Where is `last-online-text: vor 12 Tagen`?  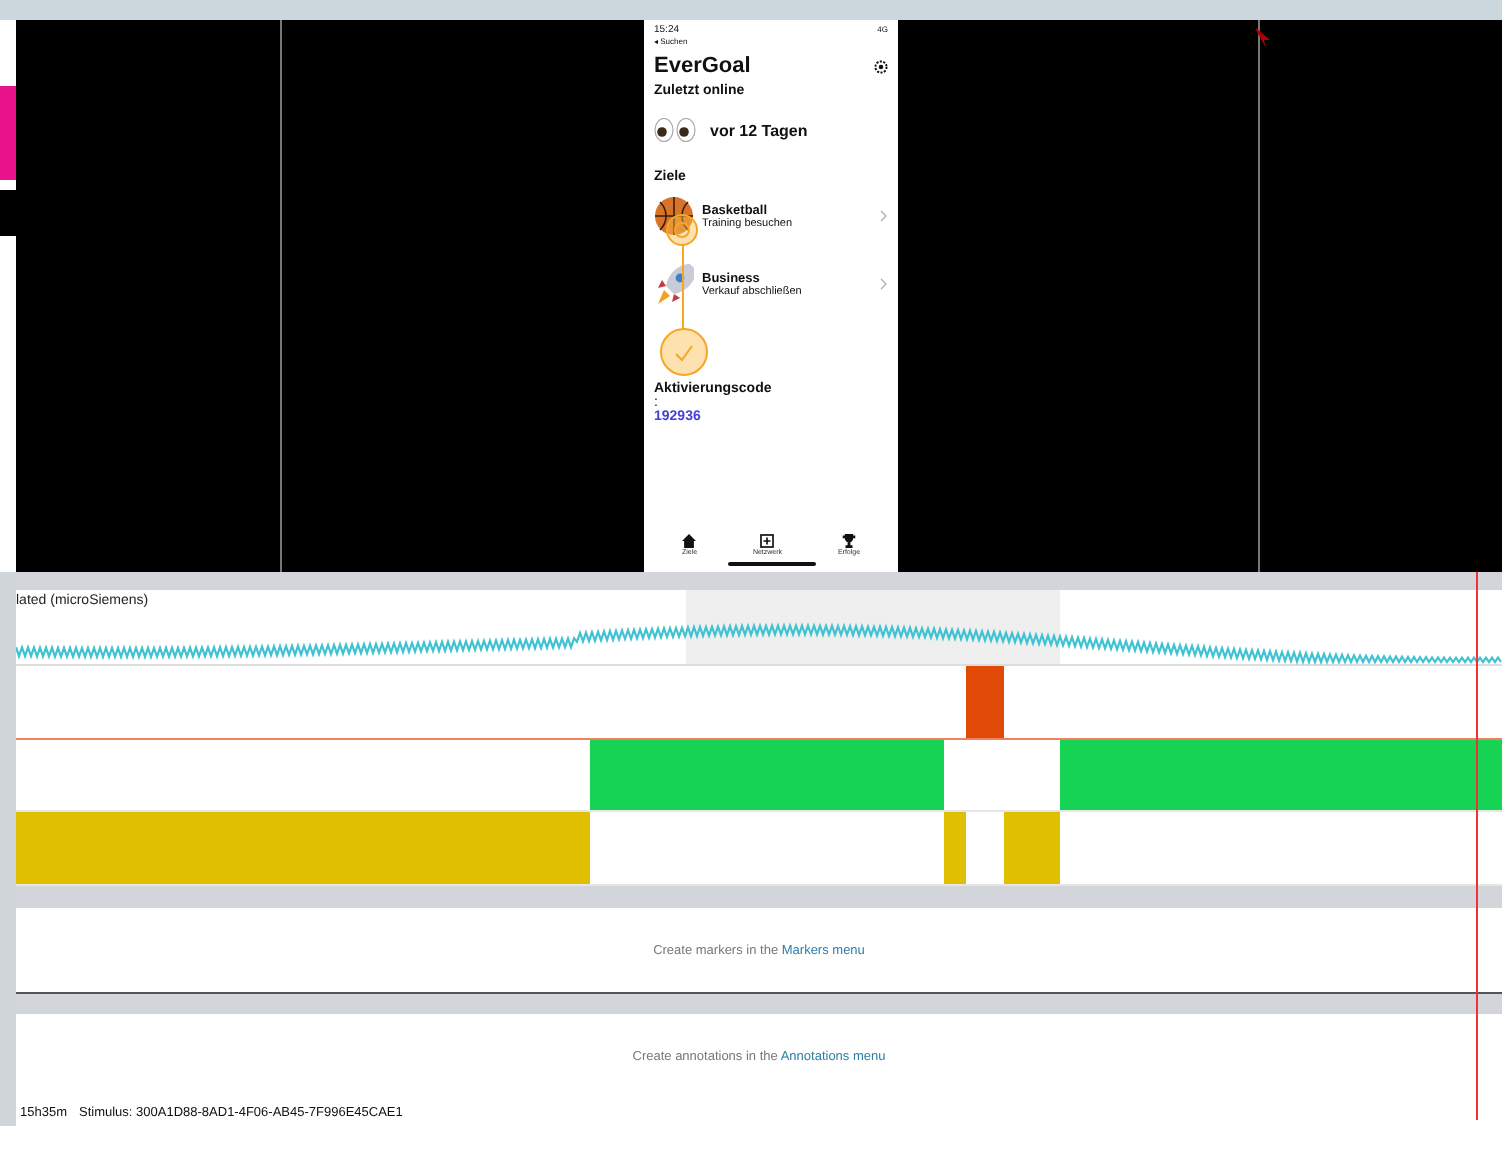
last-online-text: vor 12 Tagen is located at coordinates (759, 130).